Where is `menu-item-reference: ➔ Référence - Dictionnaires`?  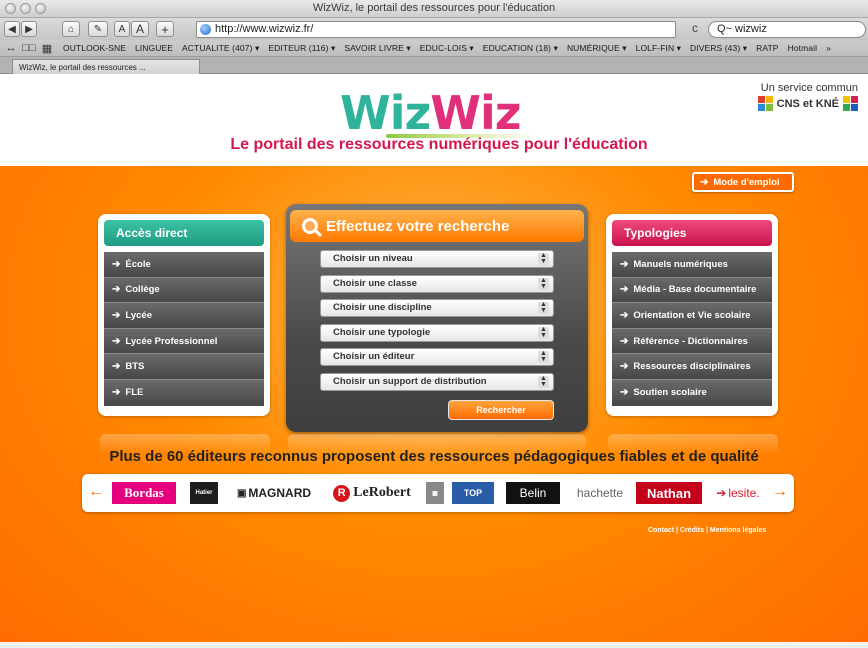
menu-item-reference: ➔ Référence - Dictionnaires is located at coordinates (692, 341).